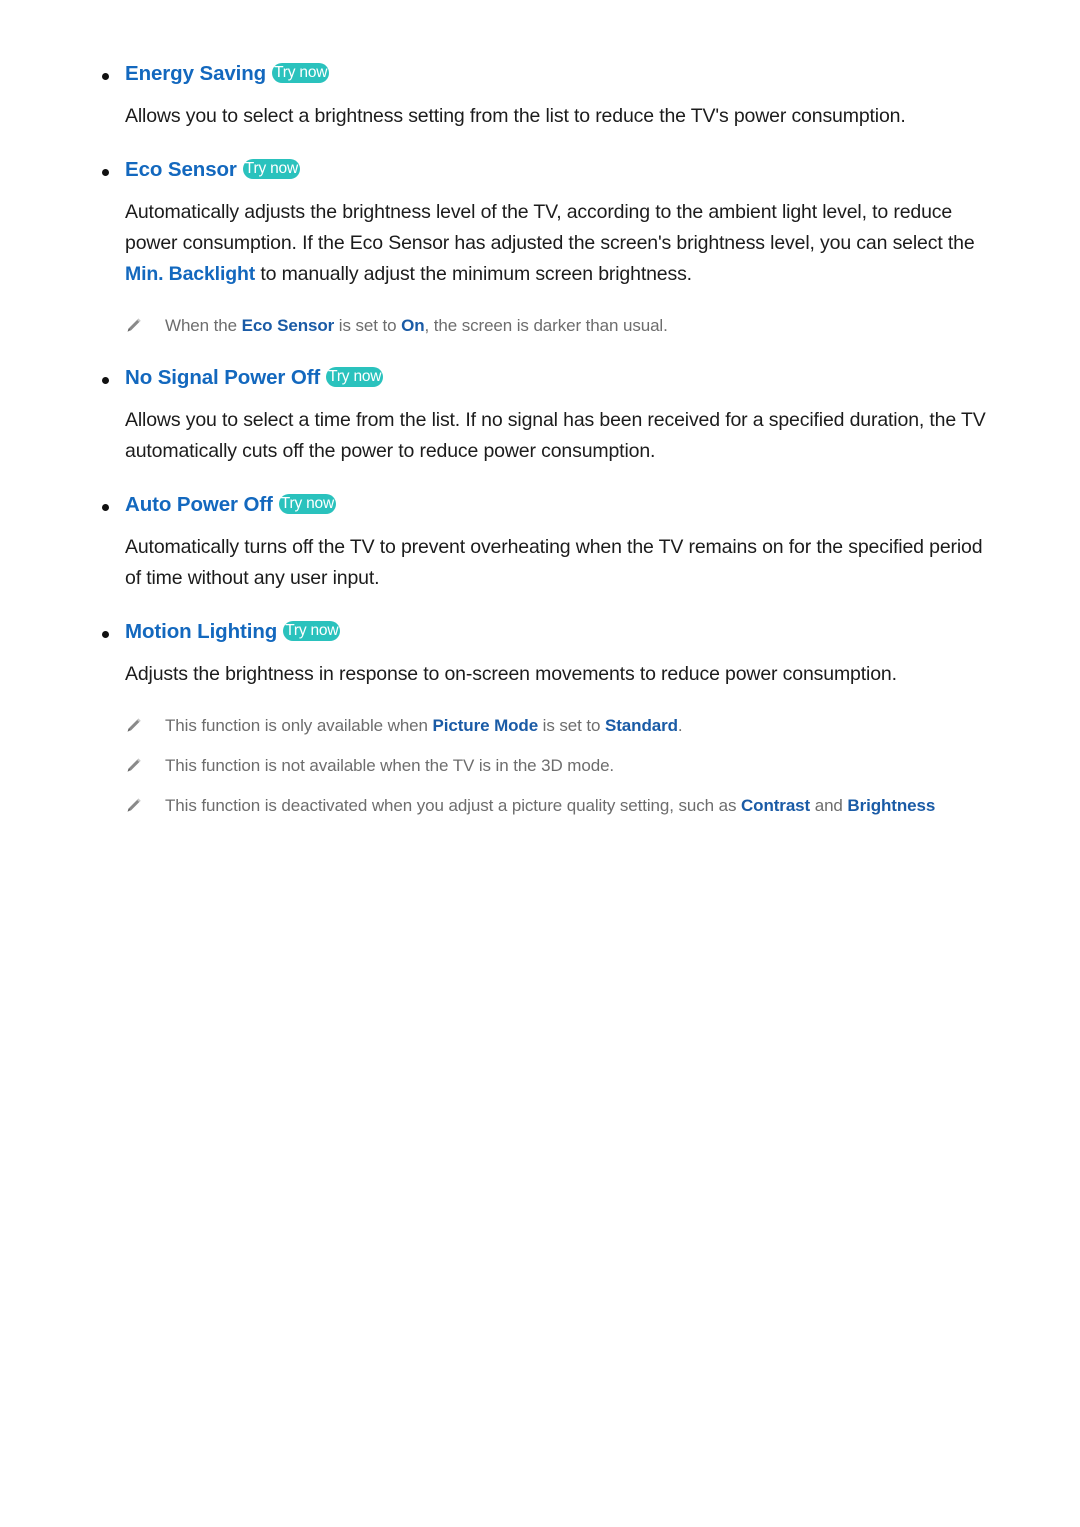 The height and width of the screenshot is (1527, 1080). What do you see at coordinates (545, 505) in the screenshot?
I see `feature-heading: Auto Power Off Try now` at bounding box center [545, 505].